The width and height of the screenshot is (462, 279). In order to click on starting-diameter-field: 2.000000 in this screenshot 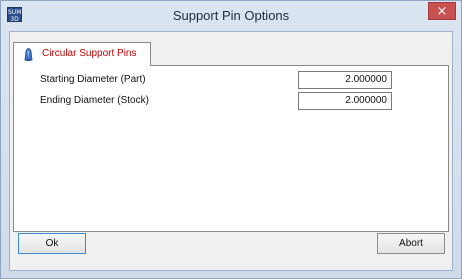, I will do `click(345, 80)`.